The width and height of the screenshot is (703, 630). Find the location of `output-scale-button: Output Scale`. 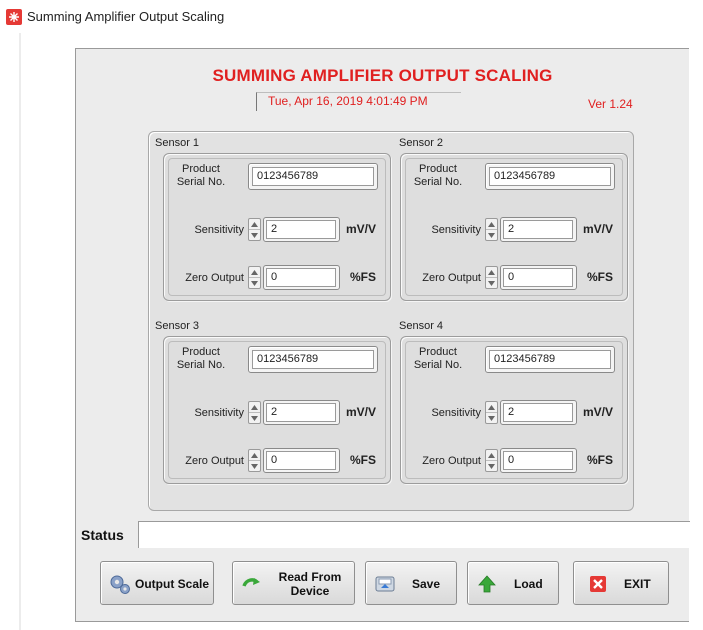

output-scale-button: Output Scale is located at coordinates (157, 583).